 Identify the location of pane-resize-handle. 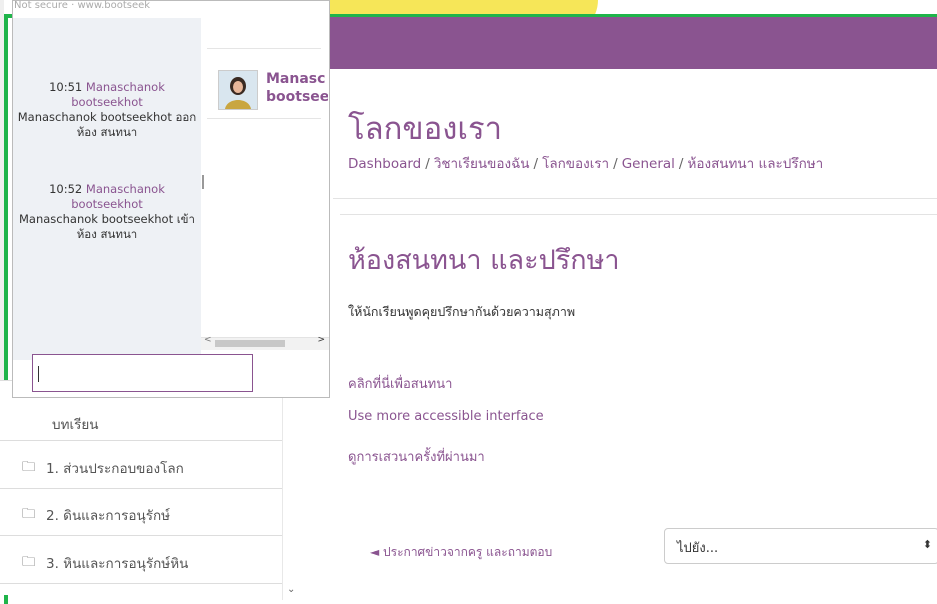
(203, 182).